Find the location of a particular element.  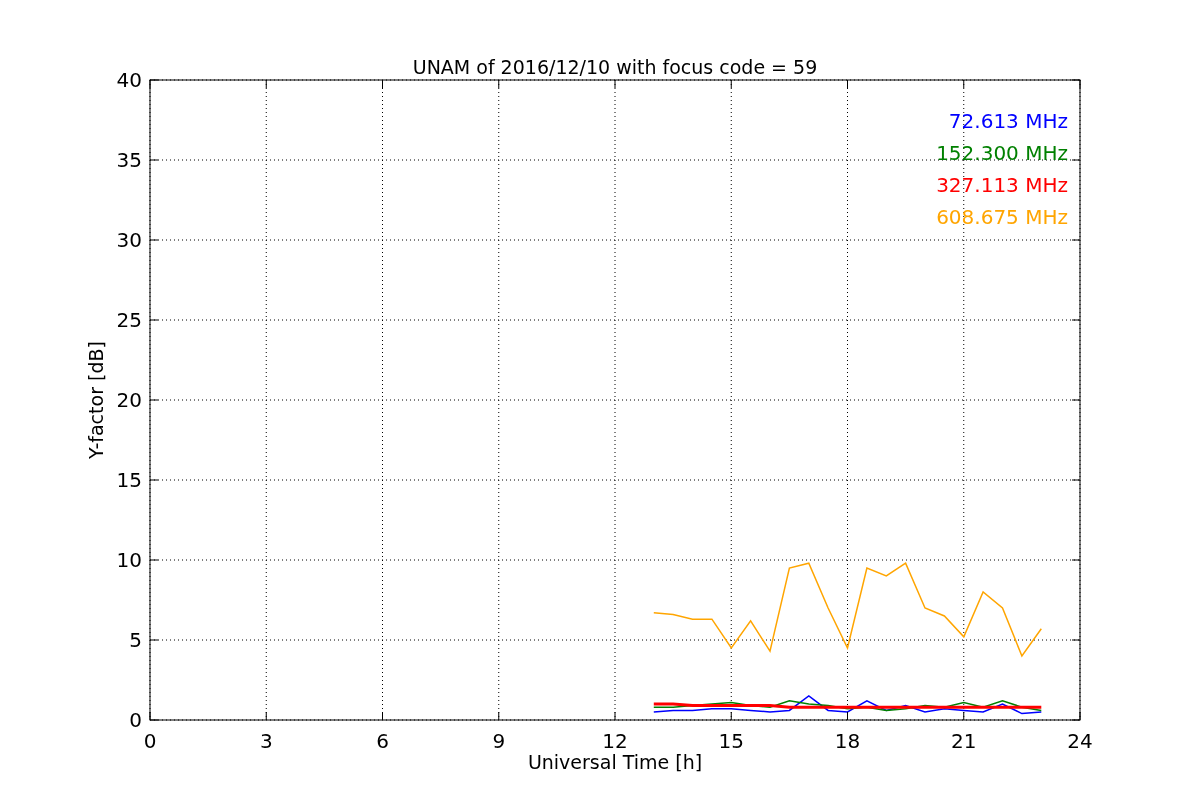

legend-label: 608.675 MHz is located at coordinates (1002, 217).